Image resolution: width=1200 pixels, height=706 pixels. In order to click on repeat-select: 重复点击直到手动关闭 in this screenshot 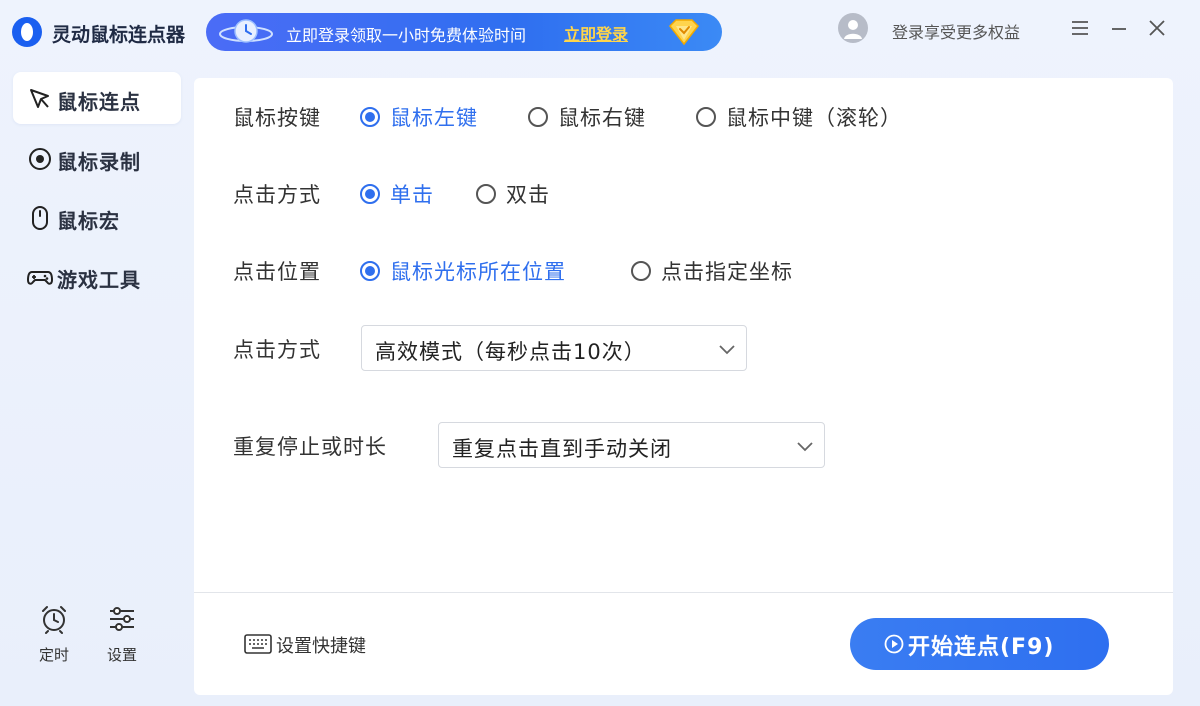, I will do `click(631, 445)`.